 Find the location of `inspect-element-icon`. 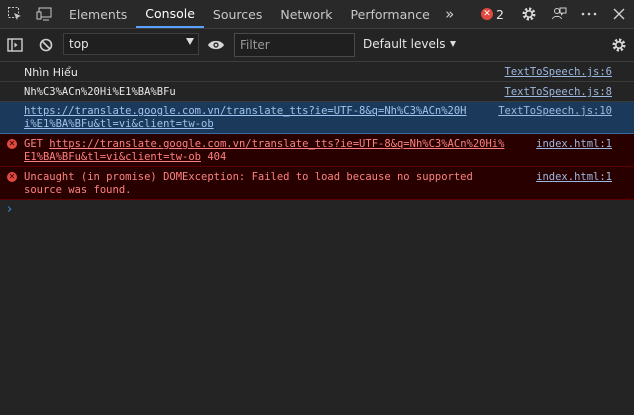

inspect-element-icon is located at coordinates (15, 14).